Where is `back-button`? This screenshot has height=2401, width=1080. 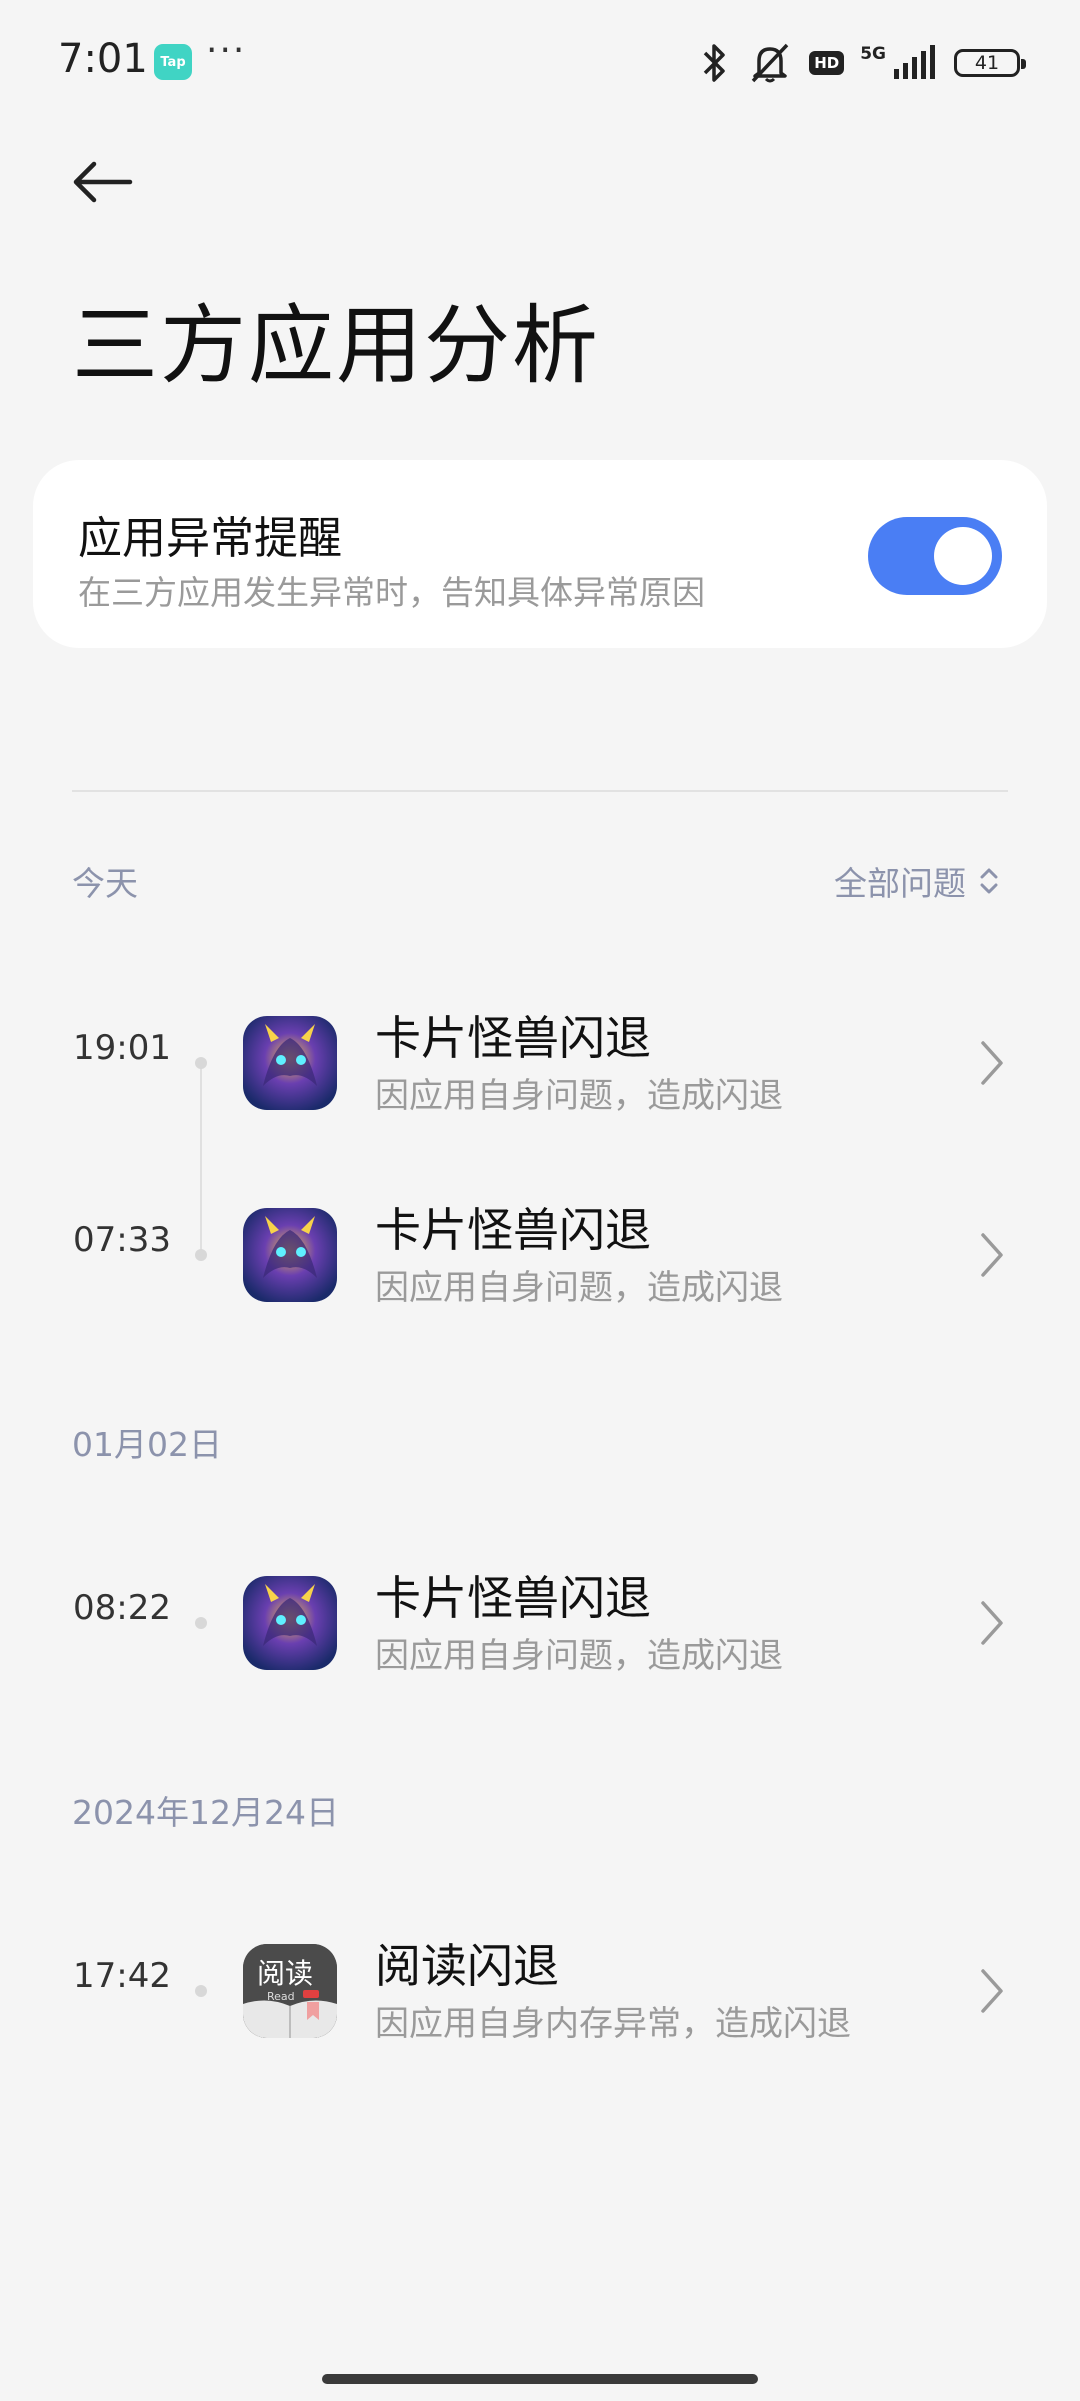
back-button is located at coordinates (110, 182).